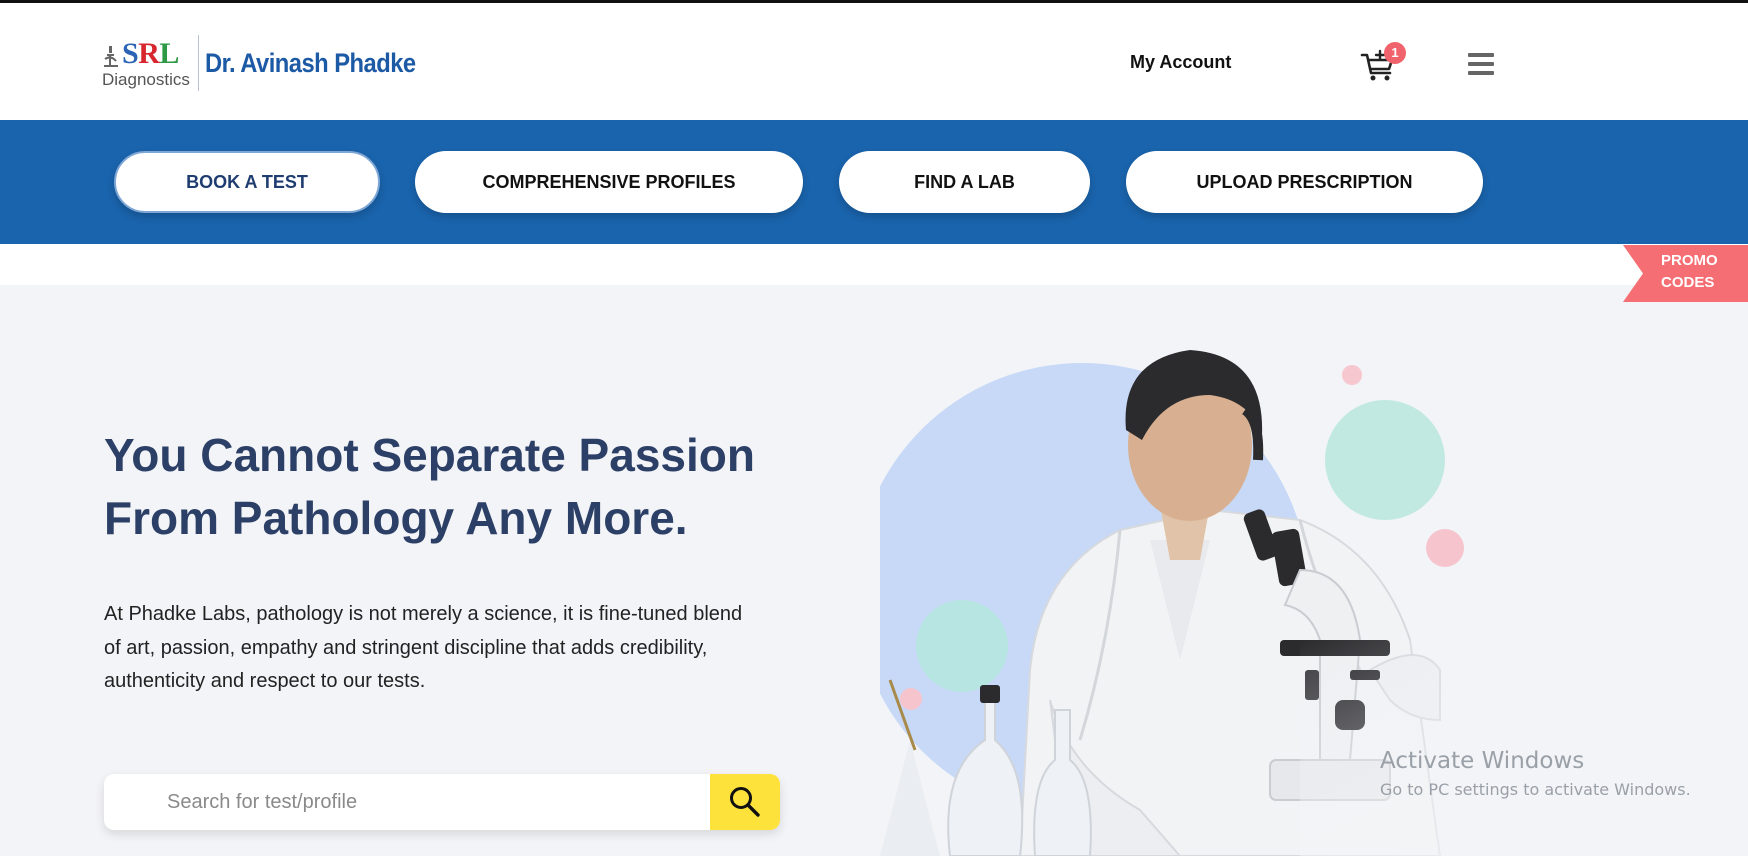  Describe the element at coordinates (429, 455) in the screenshot. I see `hero-title-line-1: You Cannot Separate Passion` at that location.